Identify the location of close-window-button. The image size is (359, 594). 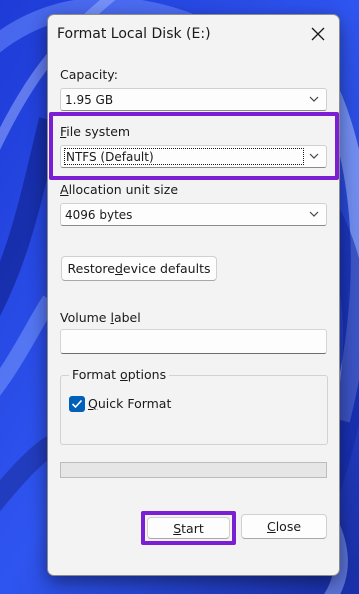
(318, 34).